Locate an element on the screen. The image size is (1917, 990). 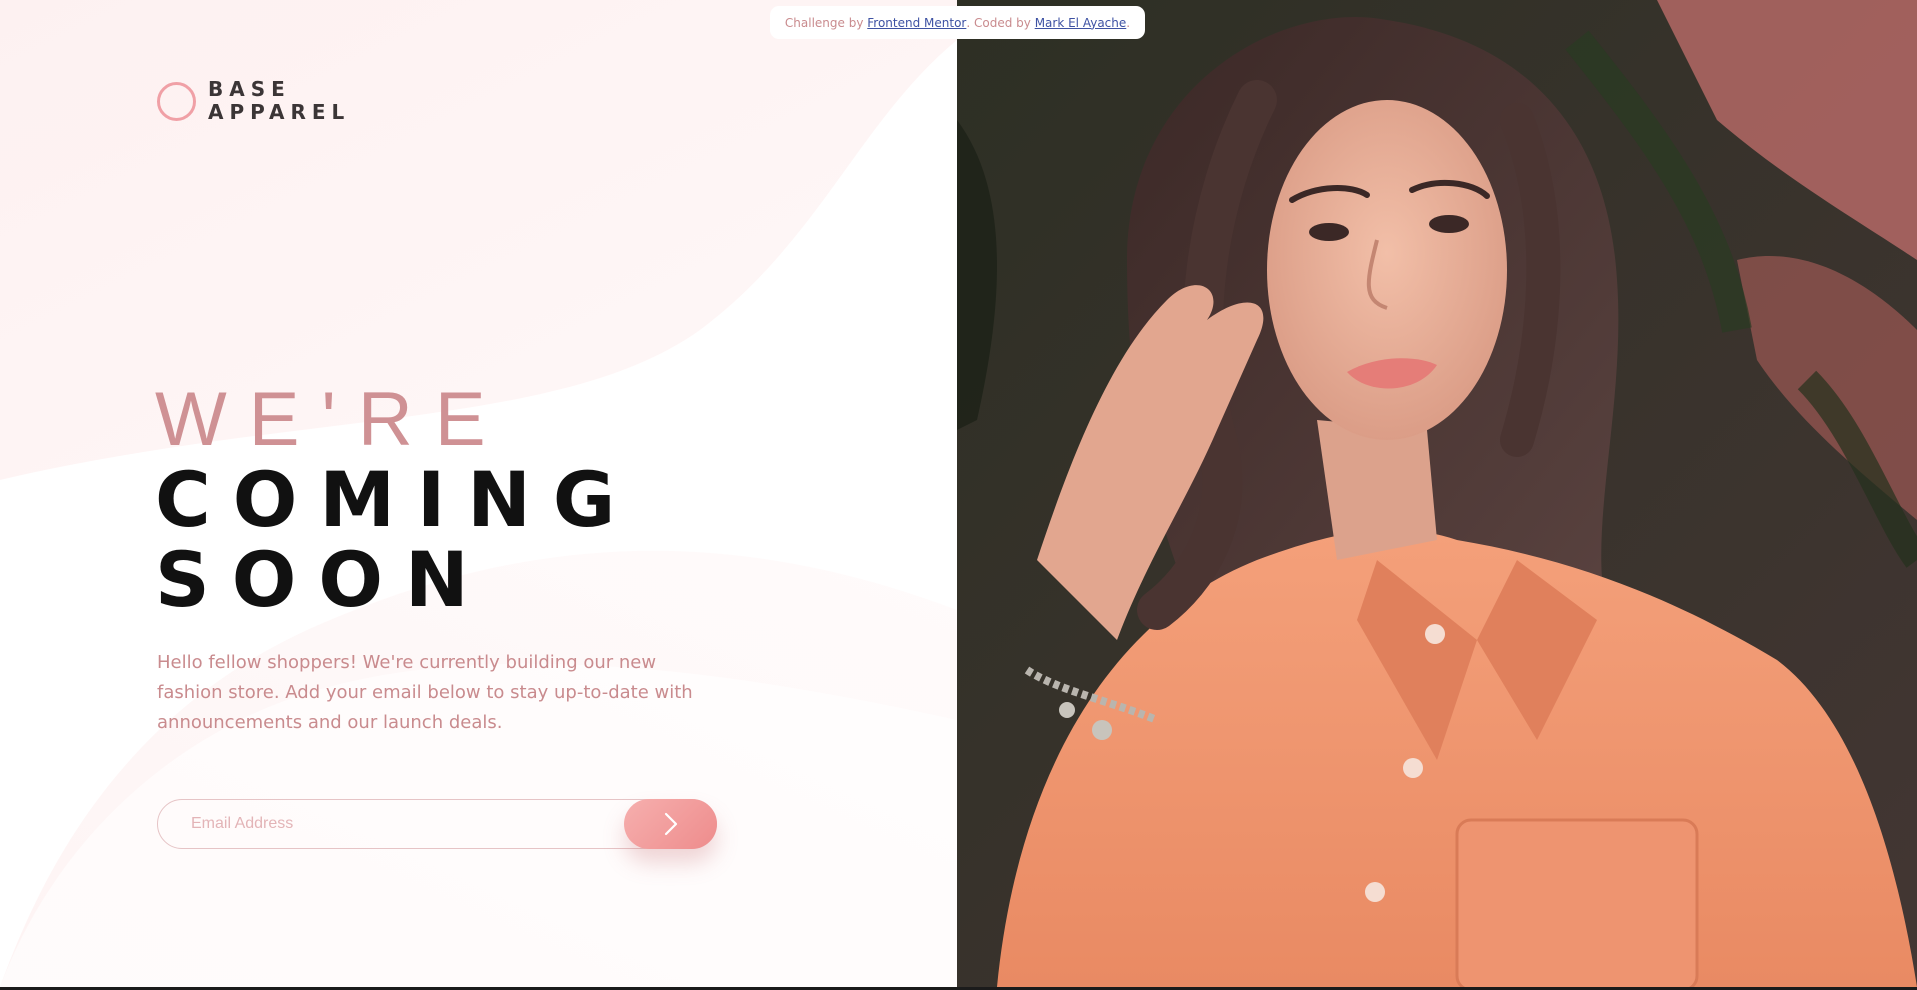
submit-button is located at coordinates (670, 824).